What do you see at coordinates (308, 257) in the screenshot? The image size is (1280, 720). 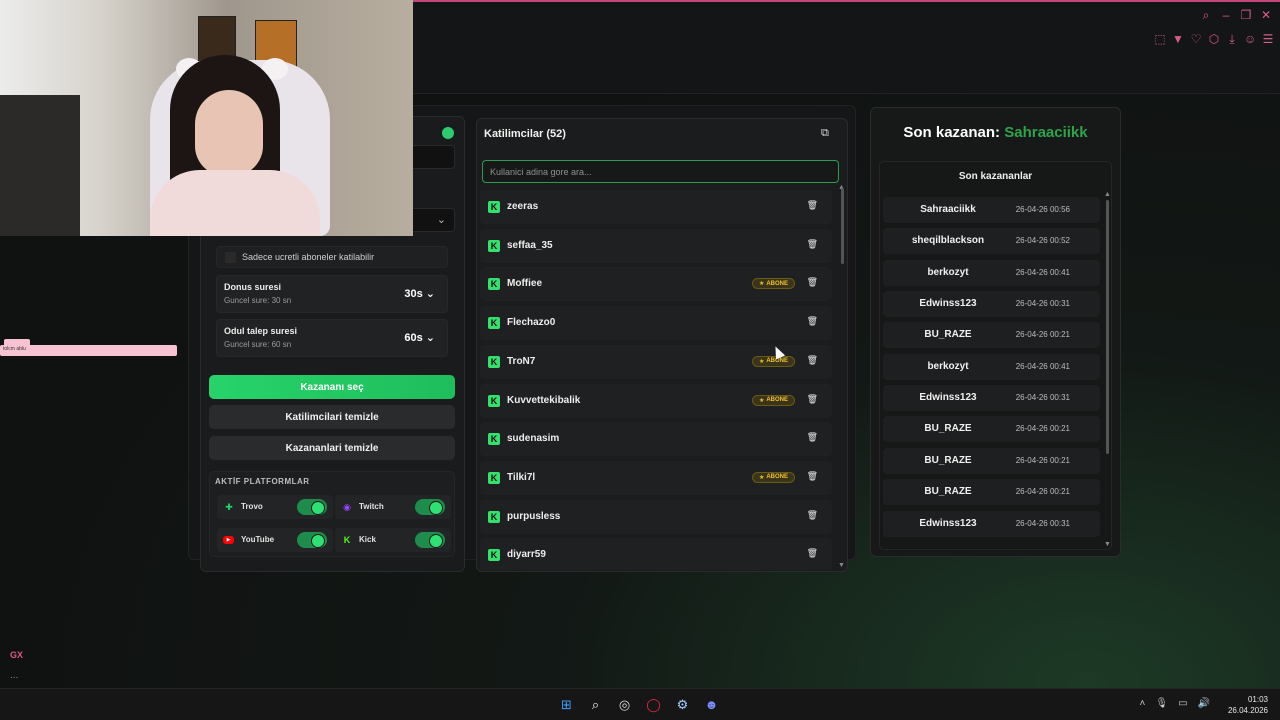 I see `subs-only-label: Sadece ucretli aboneler katilabilir` at bounding box center [308, 257].